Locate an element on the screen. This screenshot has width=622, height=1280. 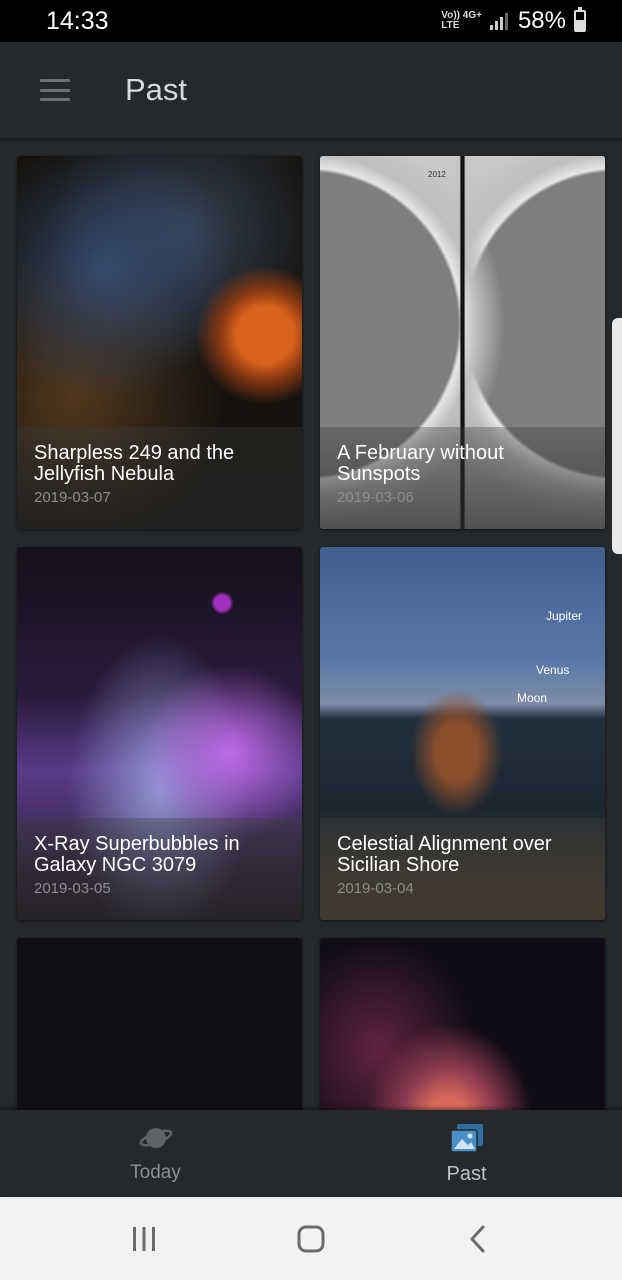
image-label-moon: Moon is located at coordinates (532, 698).